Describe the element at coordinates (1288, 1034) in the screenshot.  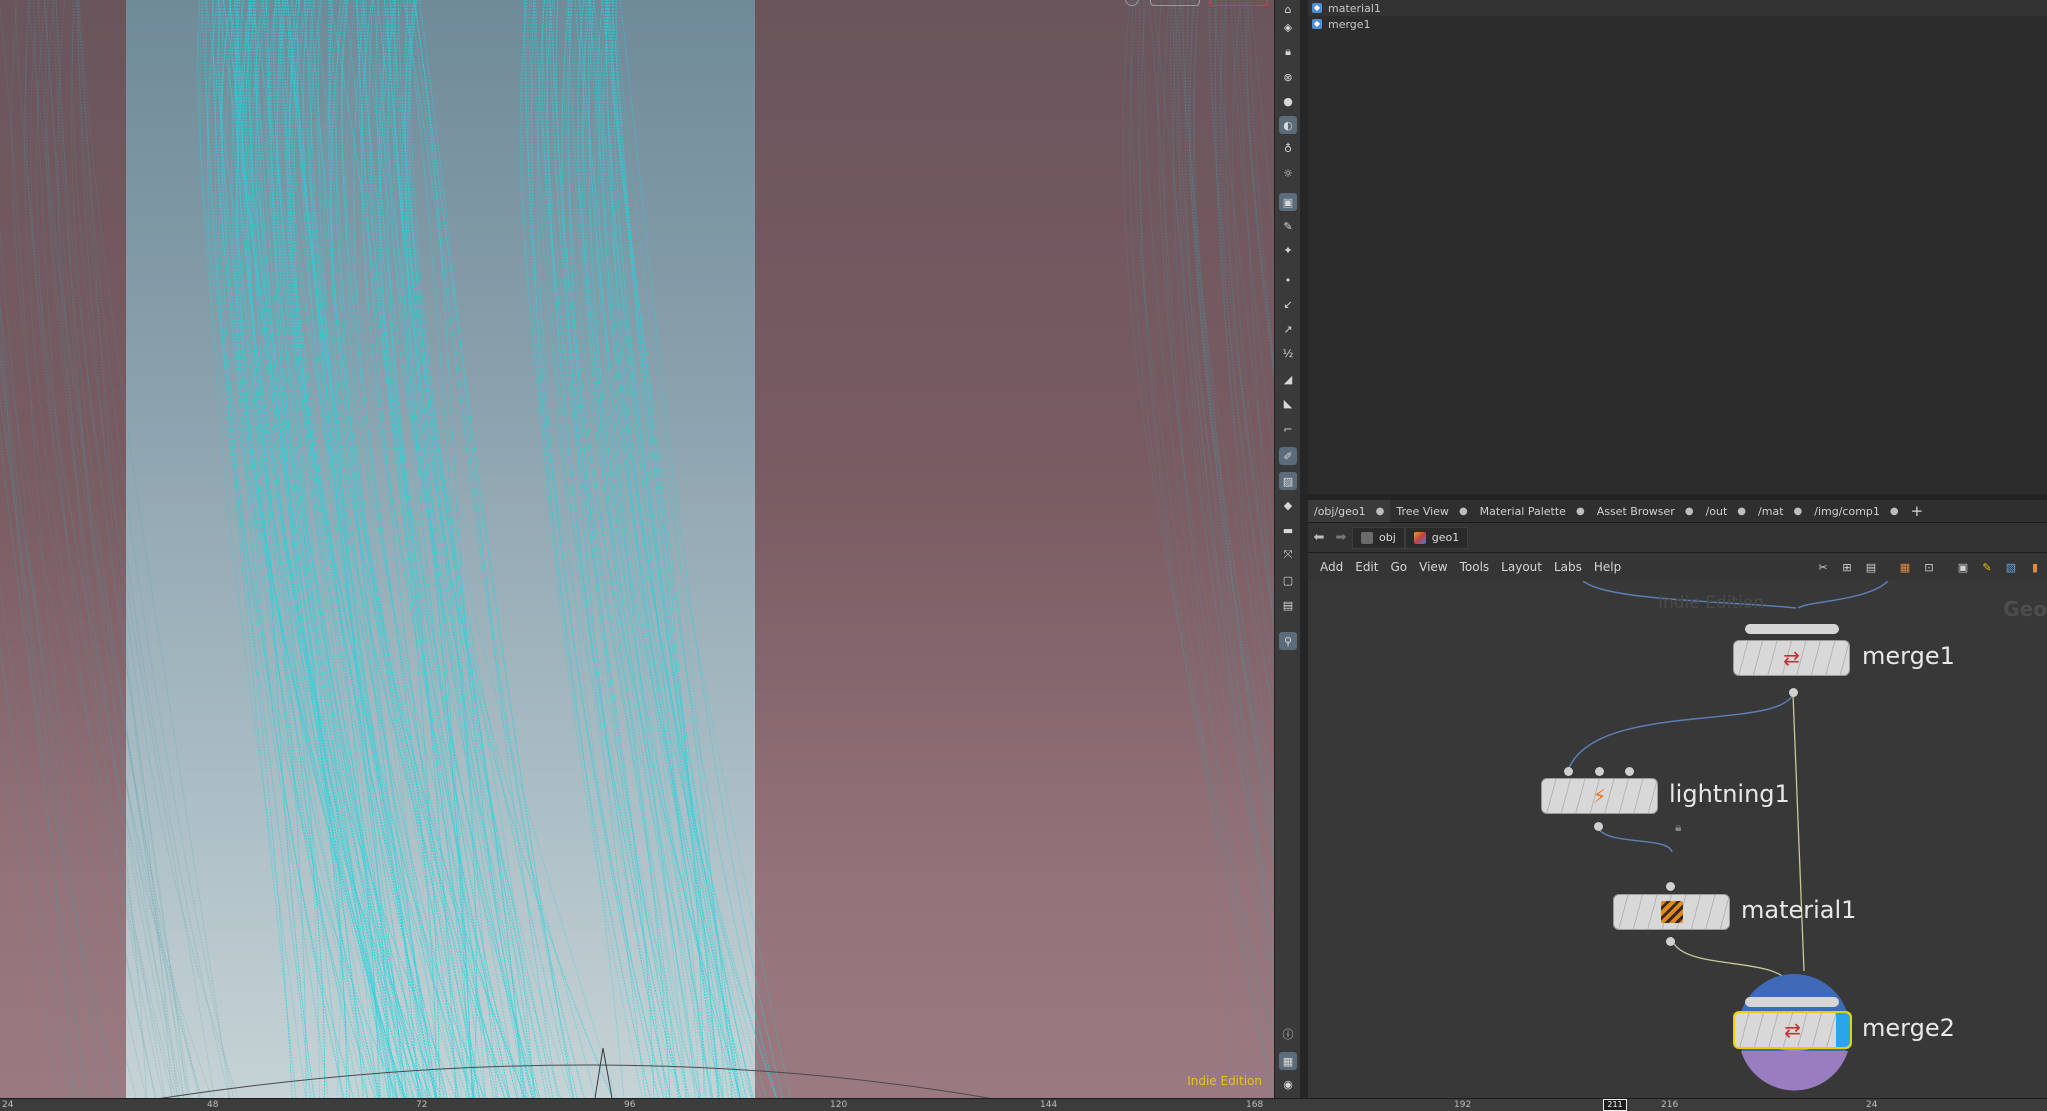
I see `info-icon: ⓘ` at that location.